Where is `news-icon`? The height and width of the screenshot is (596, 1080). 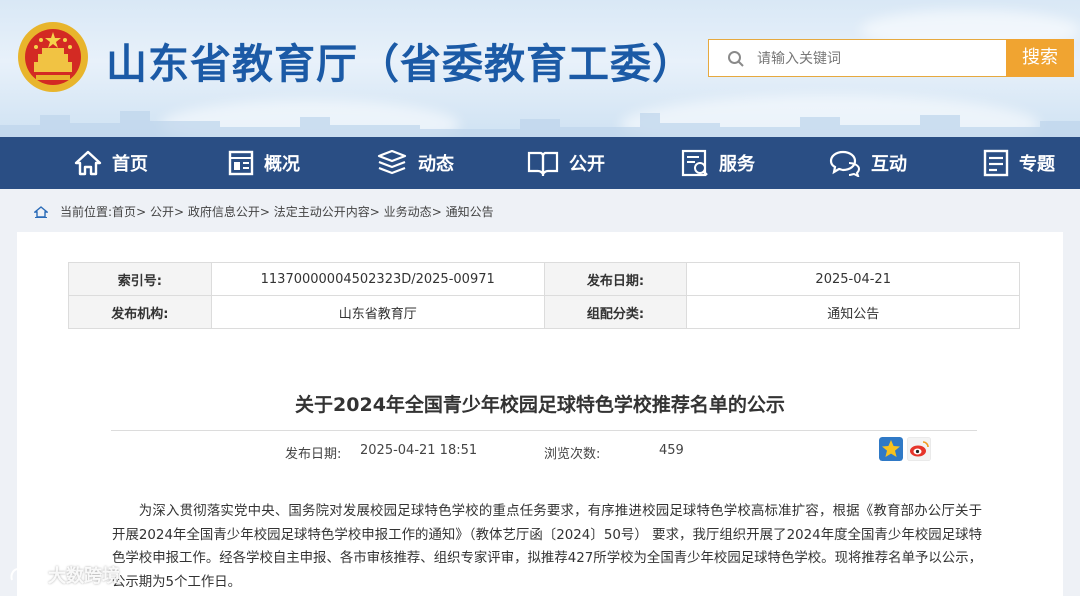 news-icon is located at coordinates (392, 162).